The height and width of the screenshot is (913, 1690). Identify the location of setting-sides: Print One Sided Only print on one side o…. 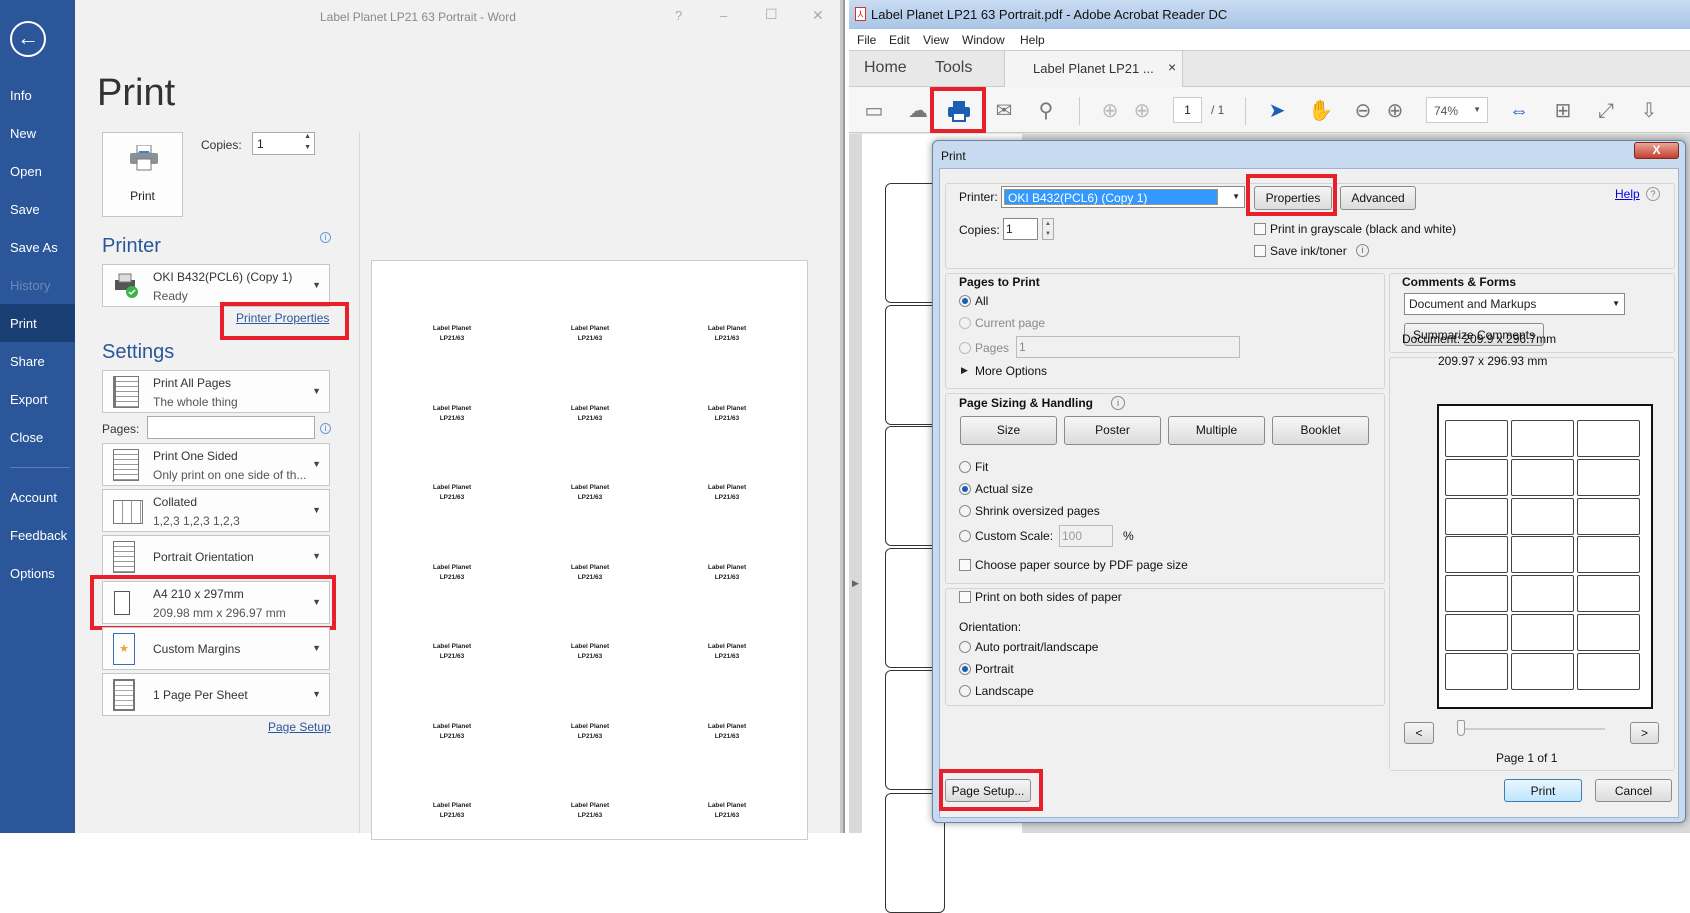
(216, 464).